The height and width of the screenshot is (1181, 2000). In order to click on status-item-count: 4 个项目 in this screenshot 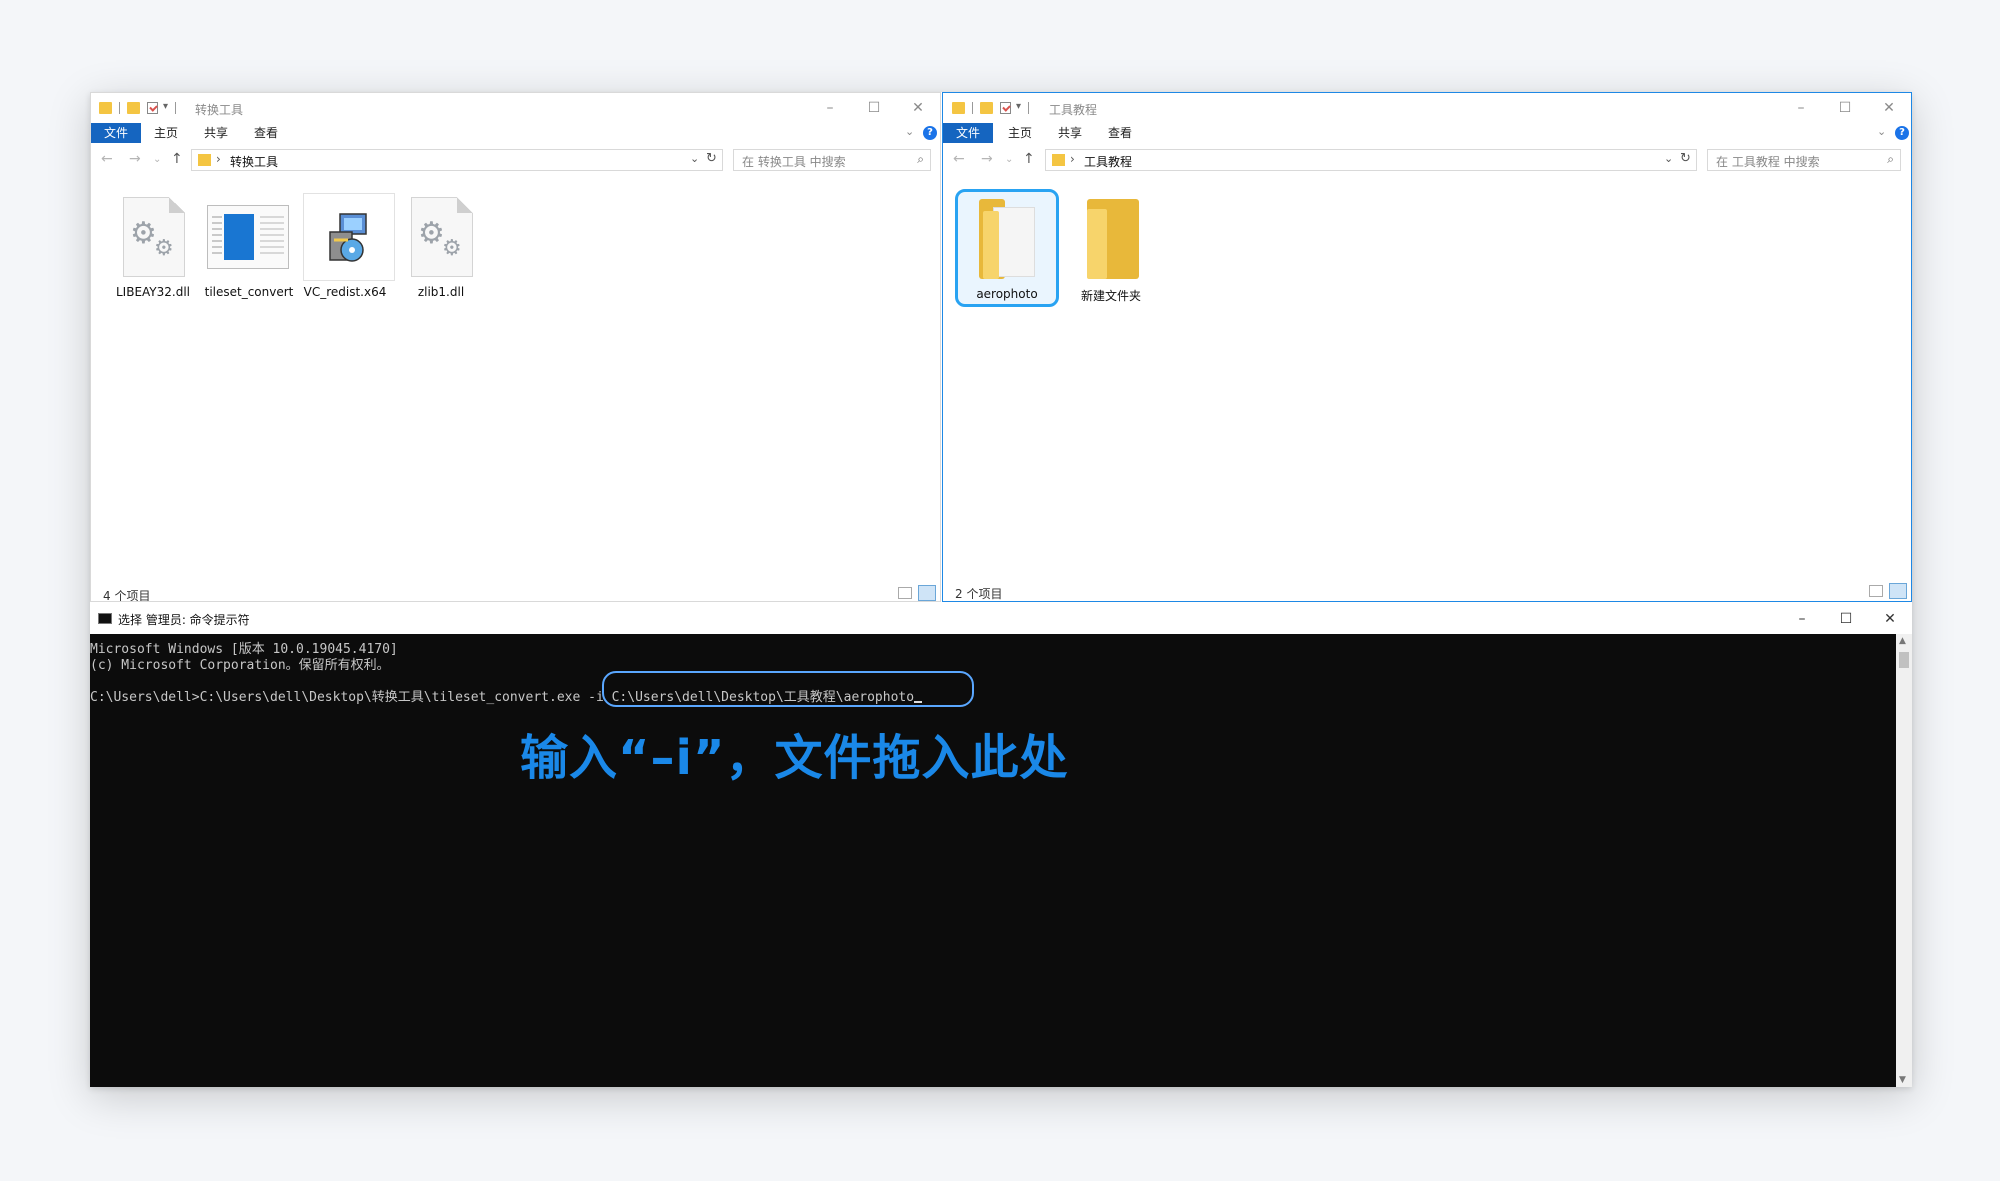, I will do `click(127, 595)`.